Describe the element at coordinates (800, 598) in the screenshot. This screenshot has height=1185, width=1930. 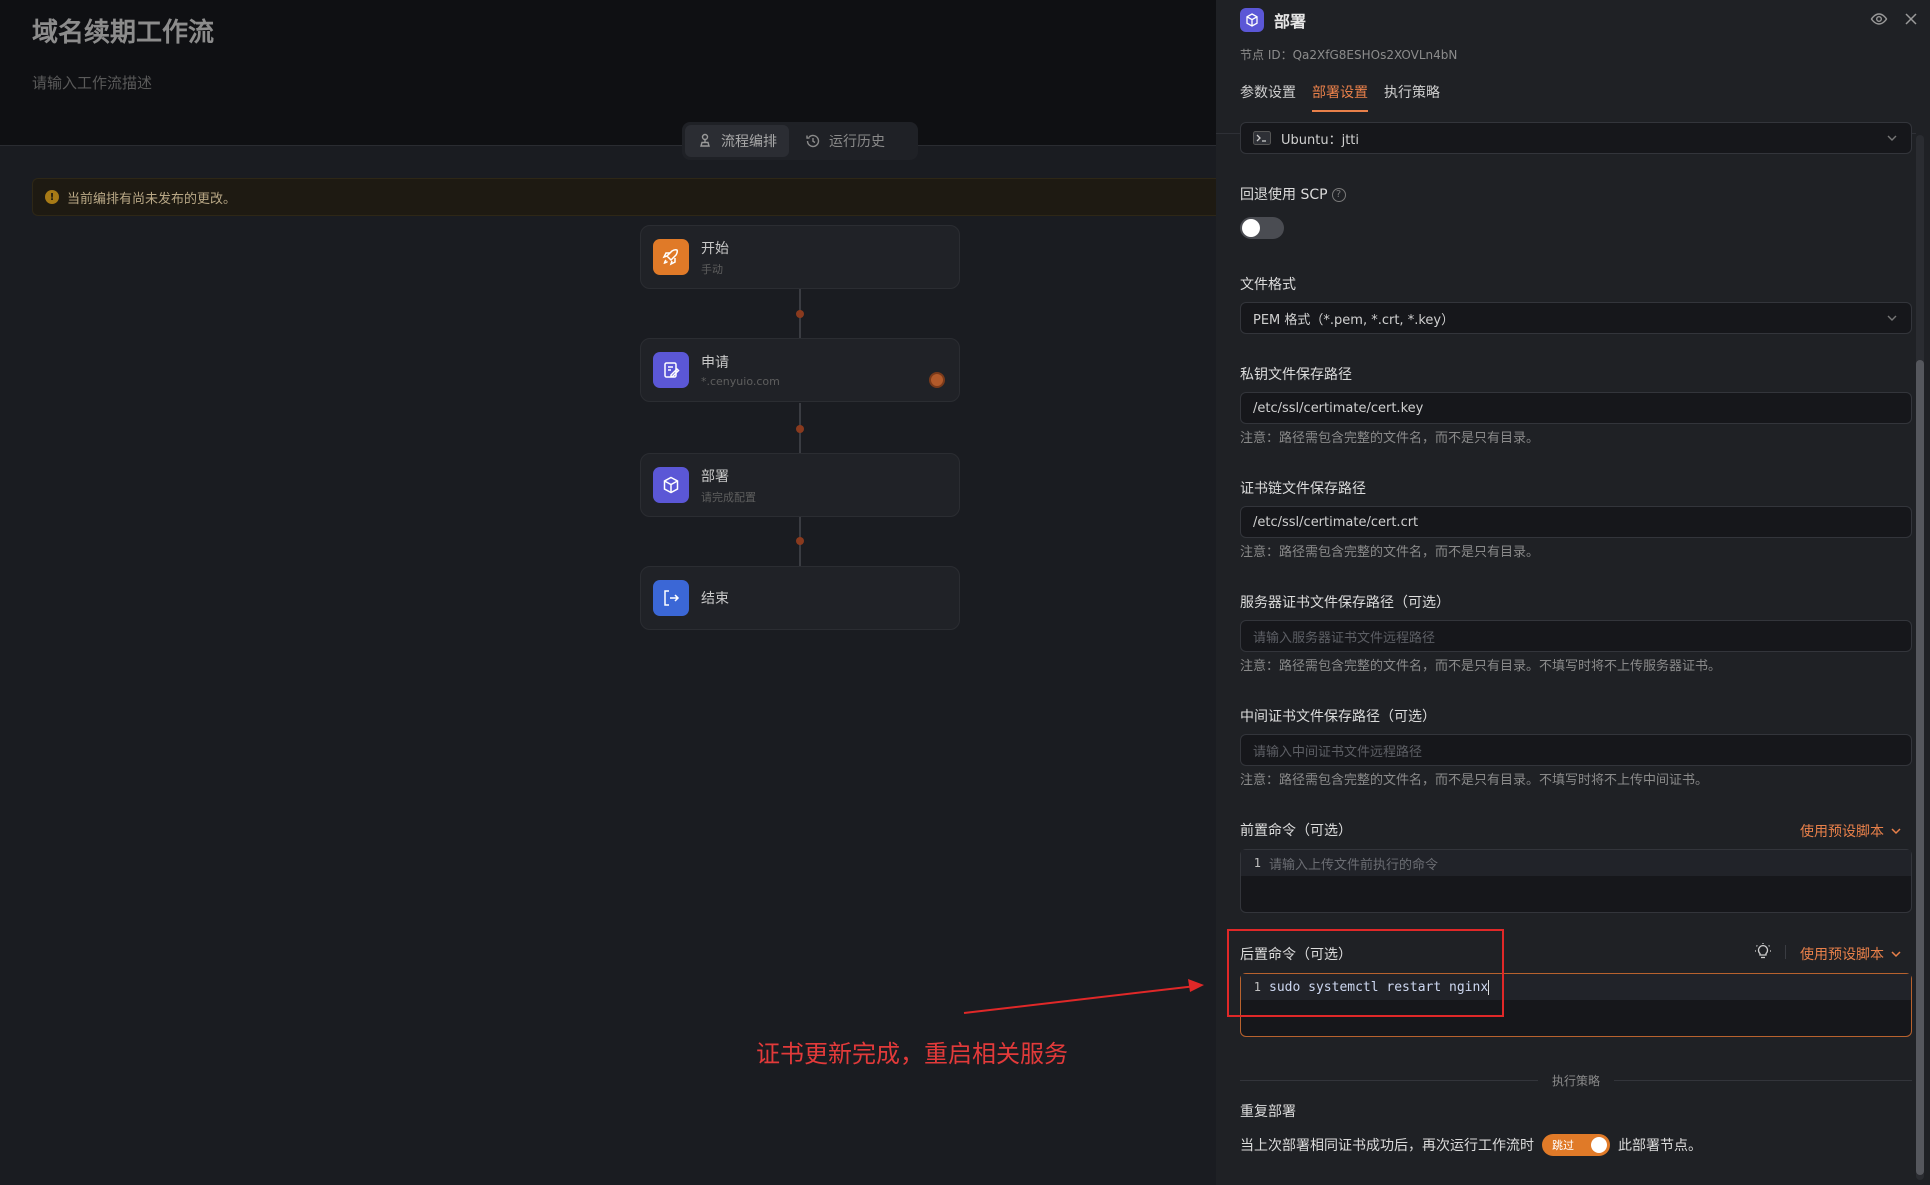
I see `node-end: 结束` at that location.